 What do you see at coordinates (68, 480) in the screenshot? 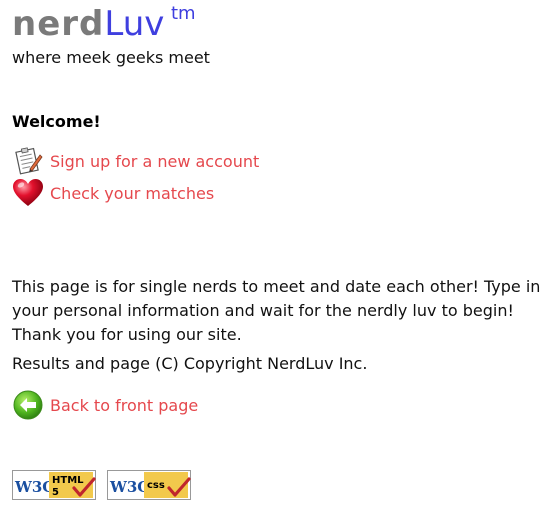
I see `badge-html-text: HTML` at bounding box center [68, 480].